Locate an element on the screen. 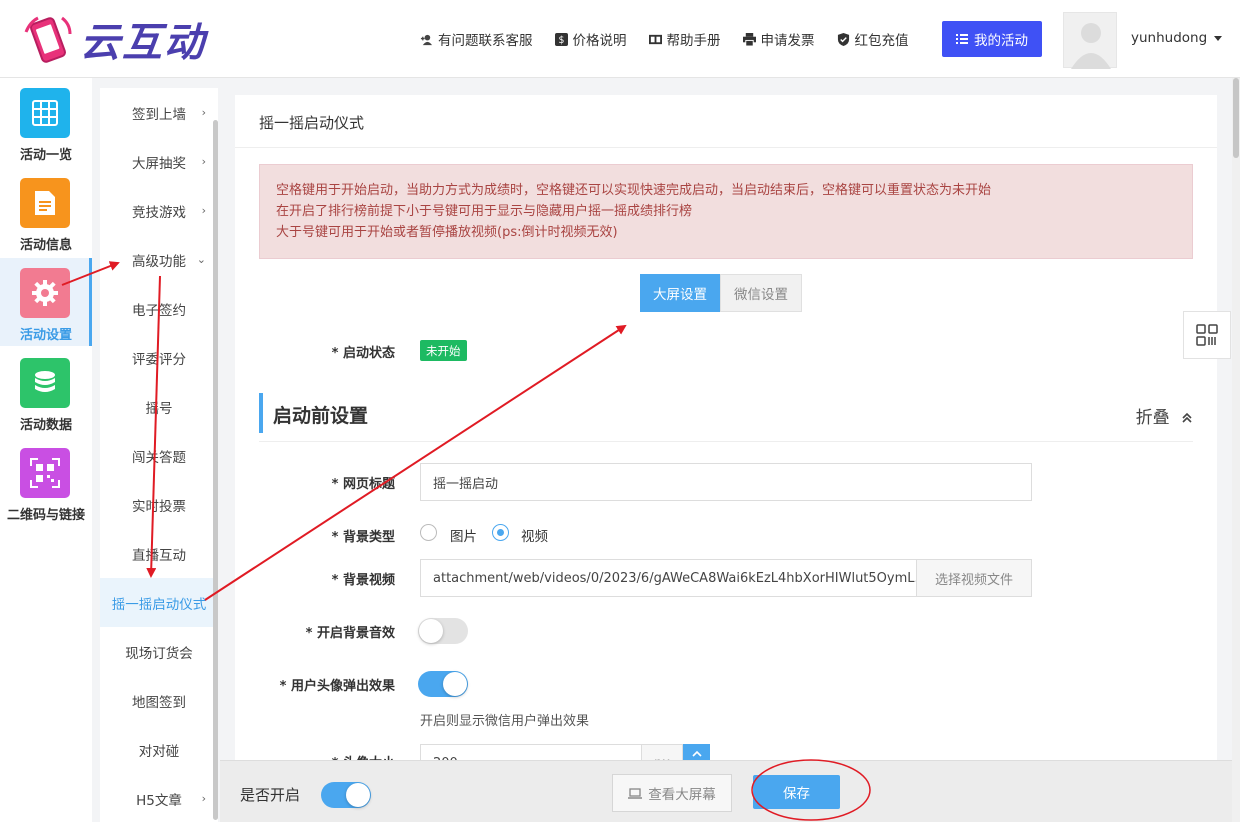 The image size is (1240, 822). bg-sound-switch is located at coordinates (443, 631).